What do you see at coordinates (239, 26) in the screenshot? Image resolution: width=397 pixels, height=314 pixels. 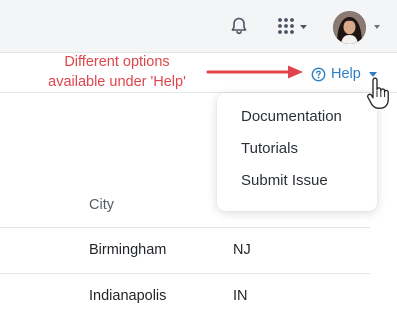 I see `bell-icon` at bounding box center [239, 26].